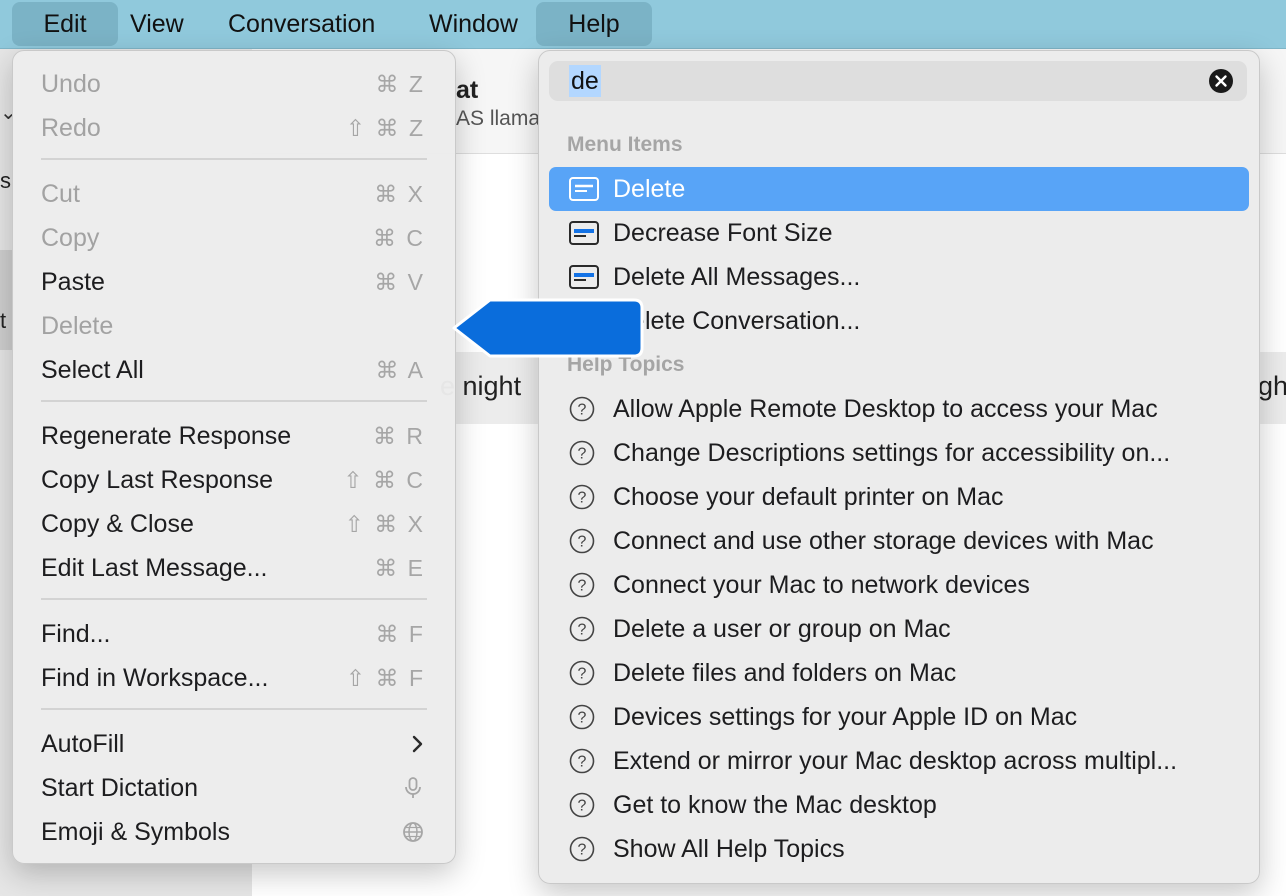 This screenshot has width=1286, height=896. What do you see at coordinates (417, 744) in the screenshot?
I see `chevron-right-icon` at bounding box center [417, 744].